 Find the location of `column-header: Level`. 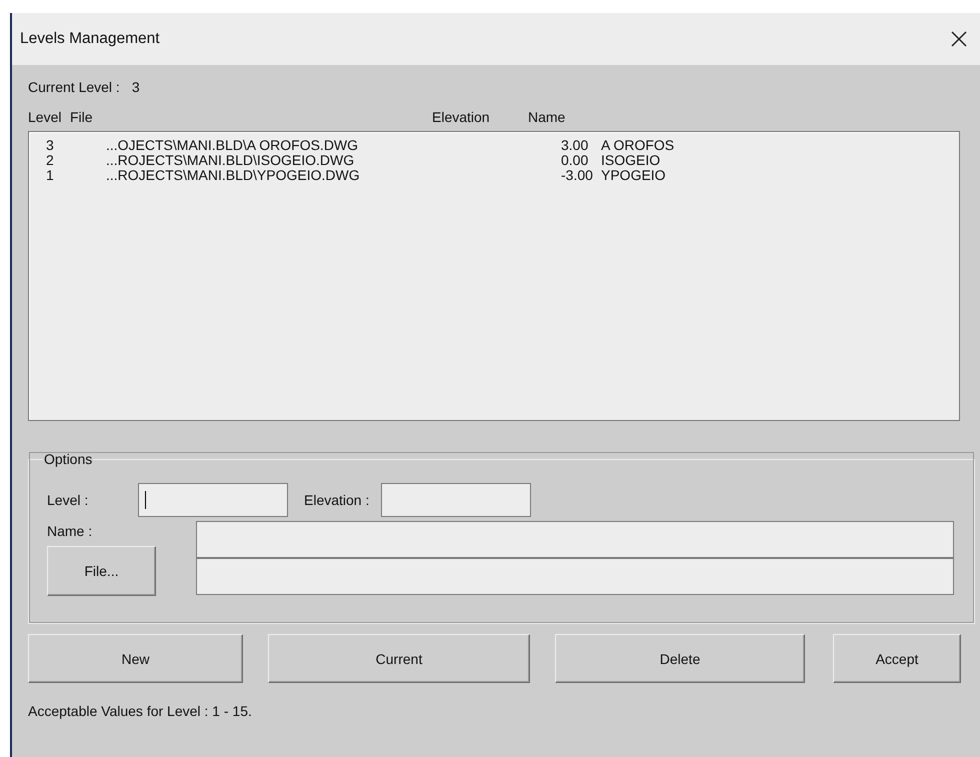

column-header: Level is located at coordinates (45, 118).